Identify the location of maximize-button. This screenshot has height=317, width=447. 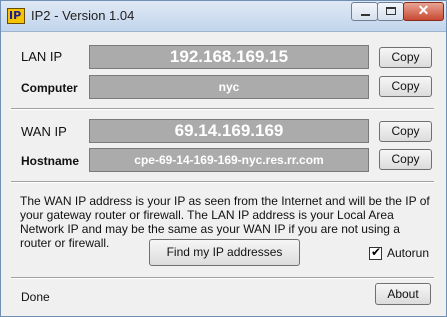
(390, 11).